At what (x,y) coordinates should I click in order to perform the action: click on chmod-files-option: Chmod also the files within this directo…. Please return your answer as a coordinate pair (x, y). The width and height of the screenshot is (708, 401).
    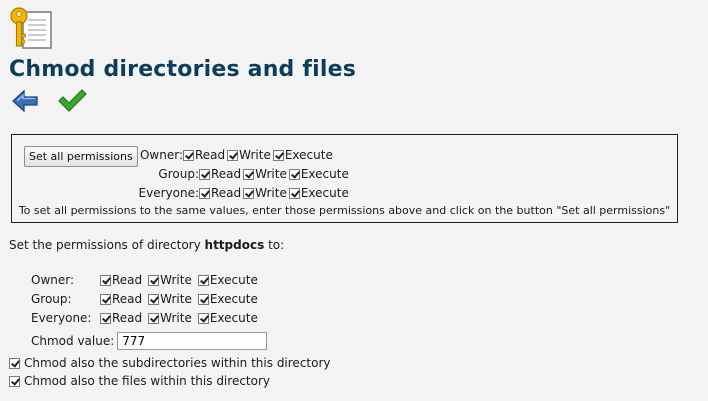
    Looking at the image, I should click on (139, 381).